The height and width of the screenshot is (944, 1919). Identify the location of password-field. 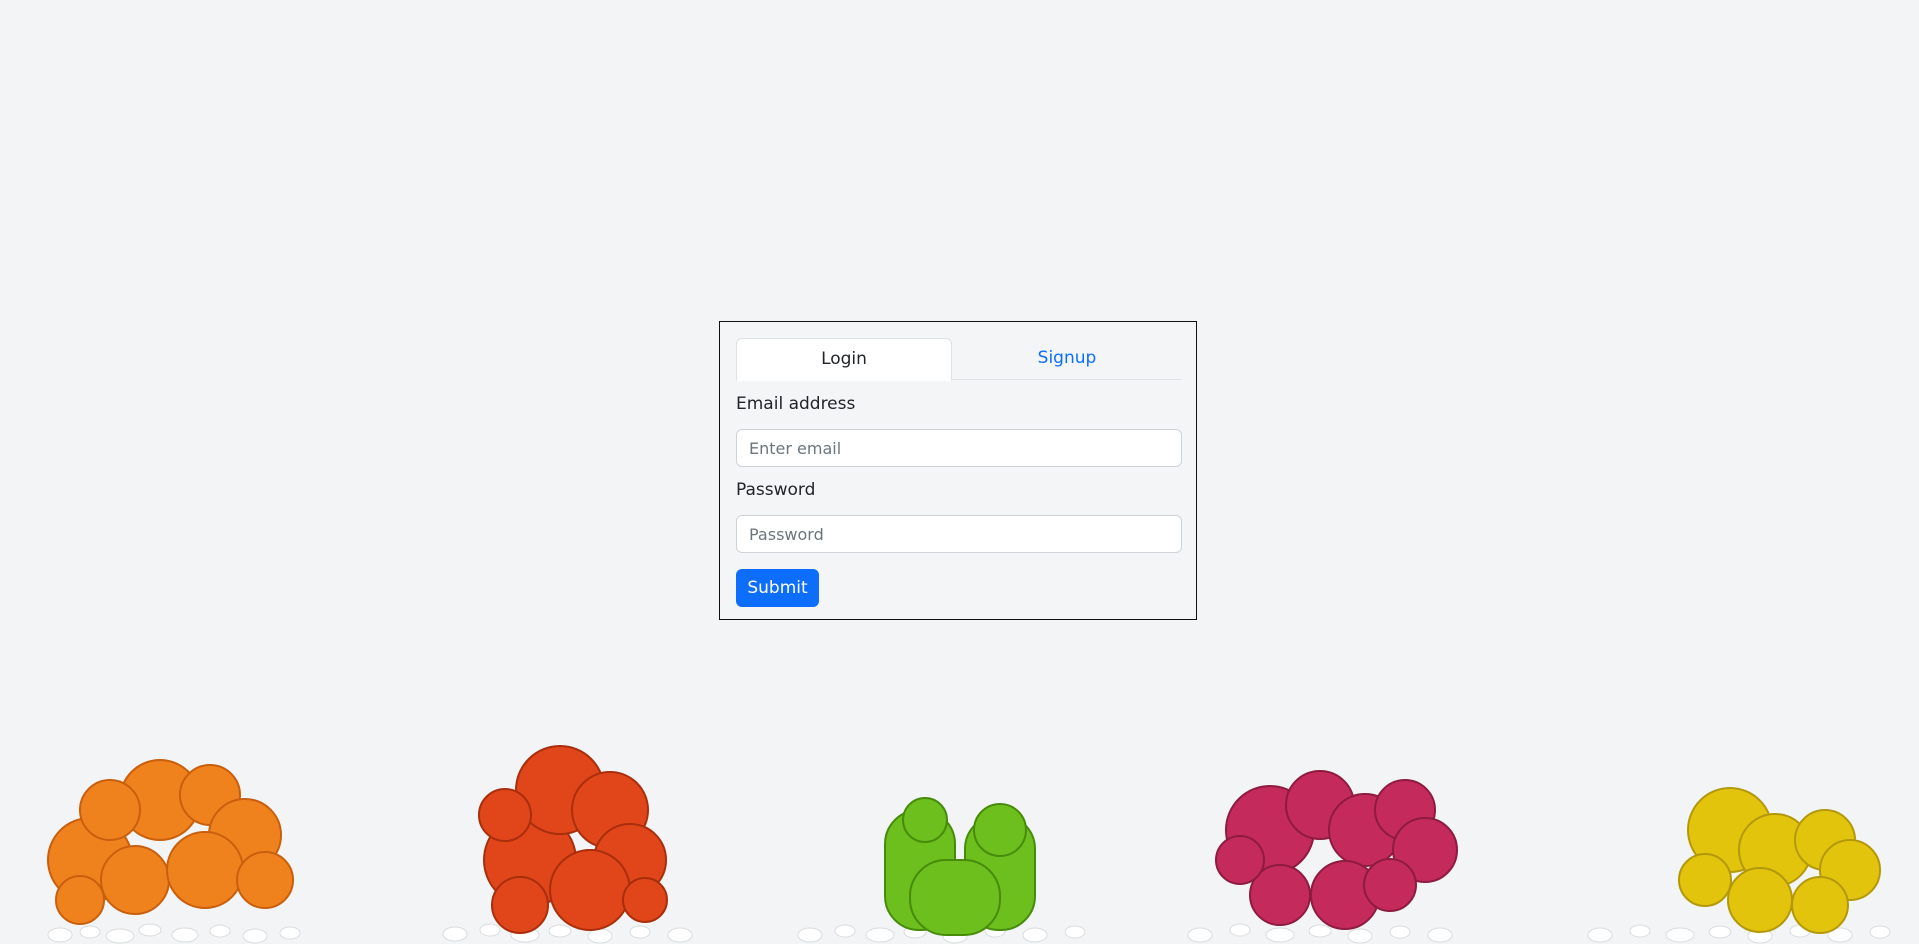
(959, 534).